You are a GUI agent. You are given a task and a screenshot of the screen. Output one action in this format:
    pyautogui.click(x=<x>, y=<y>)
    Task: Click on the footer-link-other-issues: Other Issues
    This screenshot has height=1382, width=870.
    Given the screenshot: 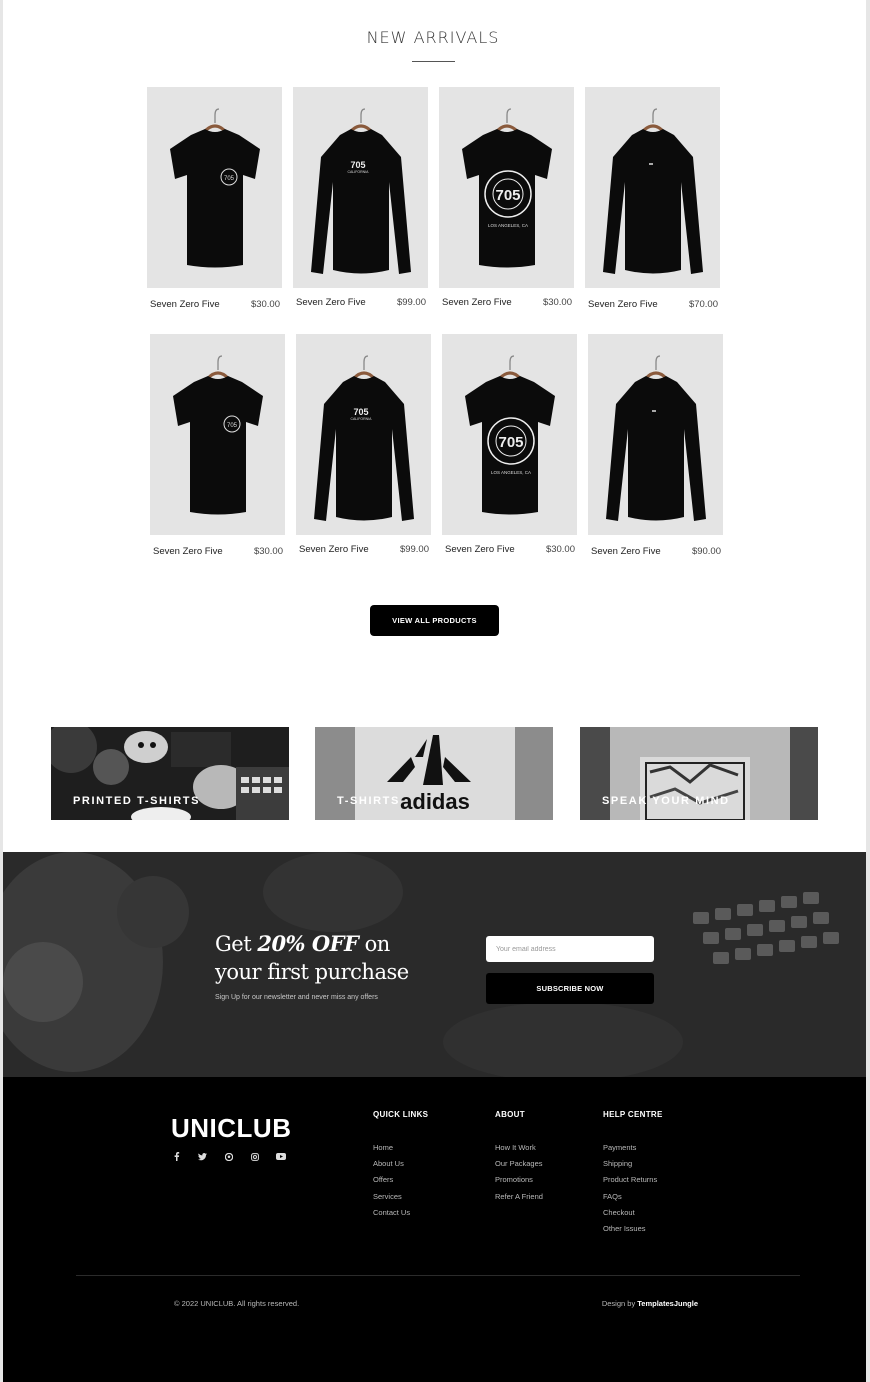 What is the action you would take?
    pyautogui.click(x=633, y=1232)
    